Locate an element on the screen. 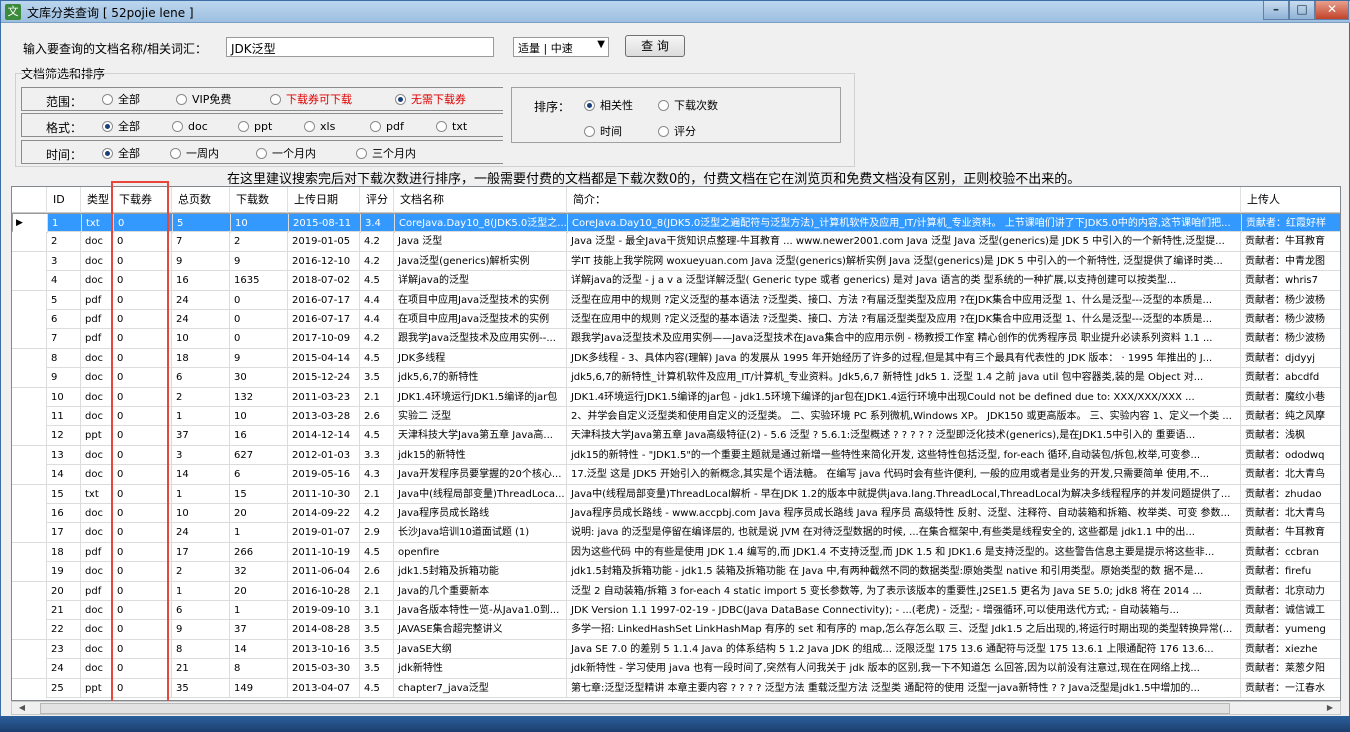  cell-downloads: 1 is located at coordinates (259, 610).